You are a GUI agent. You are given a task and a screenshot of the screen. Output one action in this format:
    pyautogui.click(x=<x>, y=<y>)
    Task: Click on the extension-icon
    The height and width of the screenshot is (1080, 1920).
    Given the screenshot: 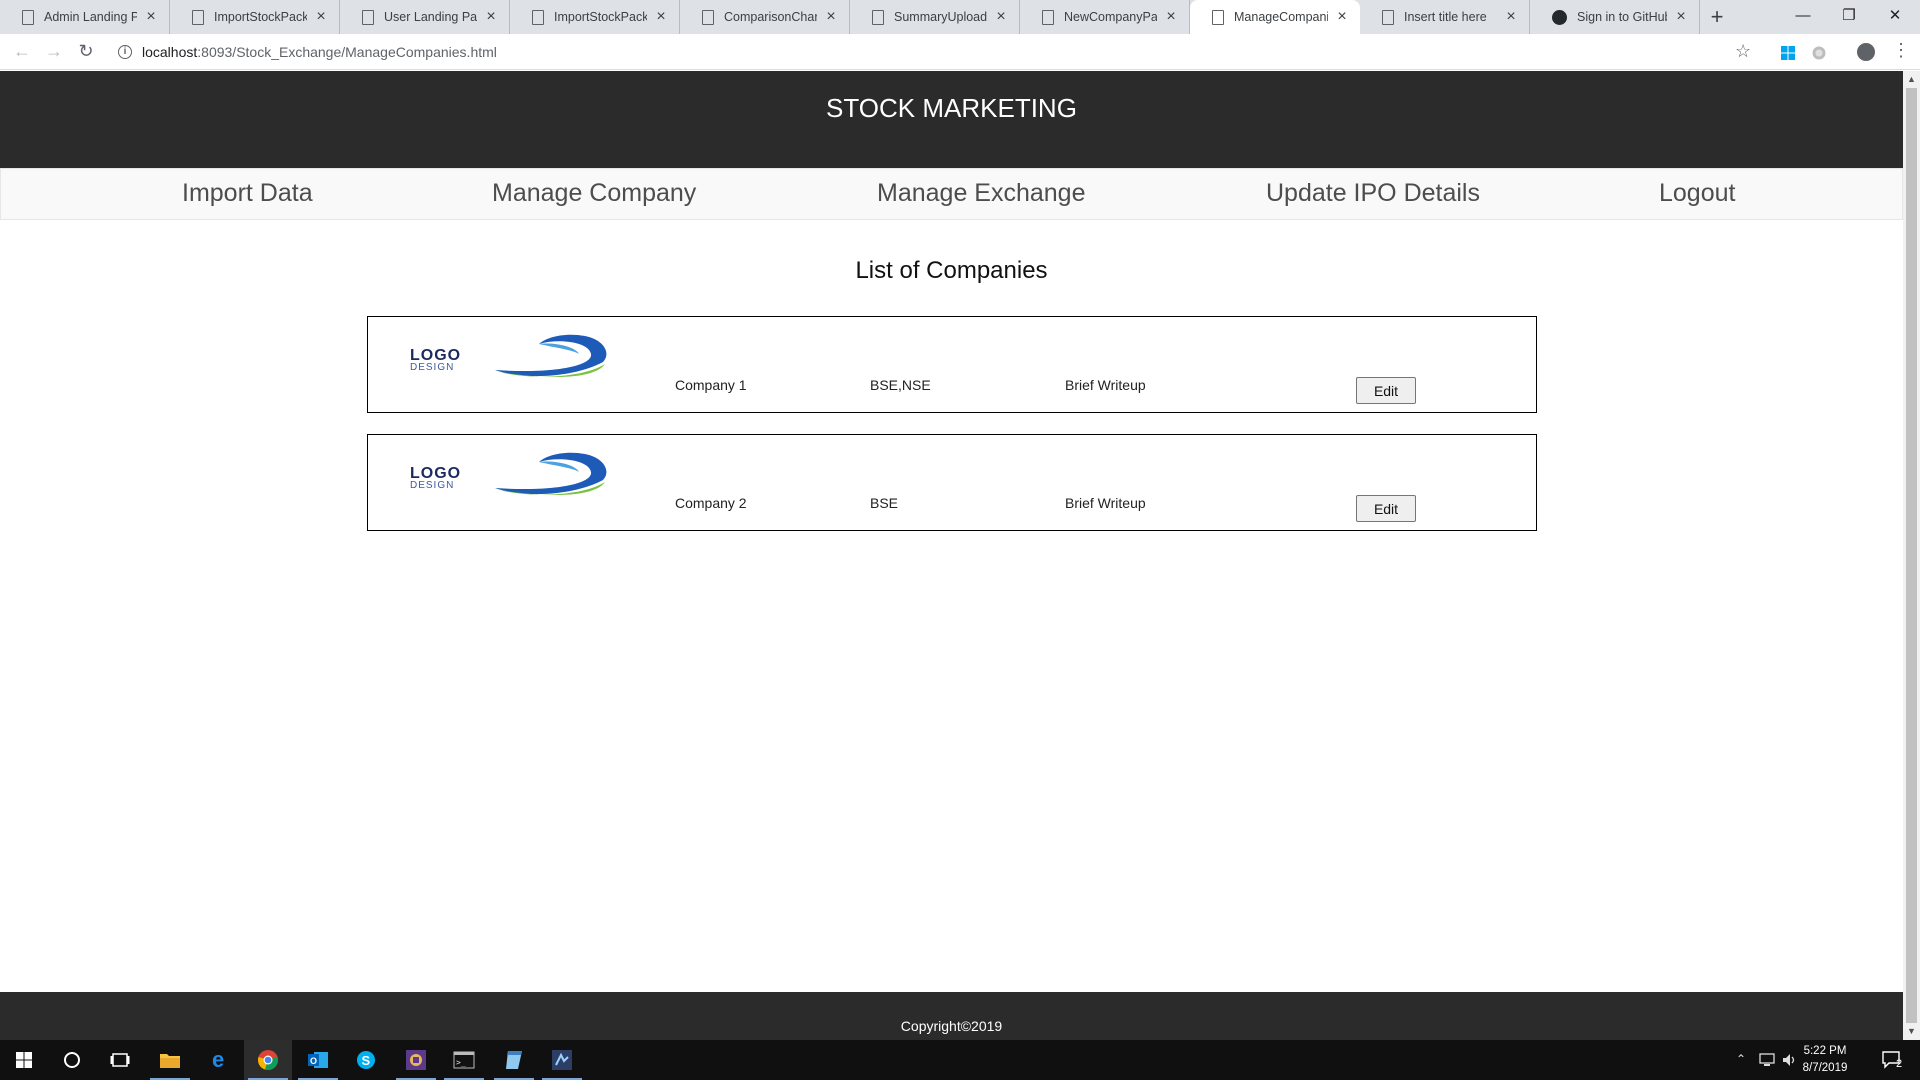 What is the action you would take?
    pyautogui.click(x=1819, y=53)
    